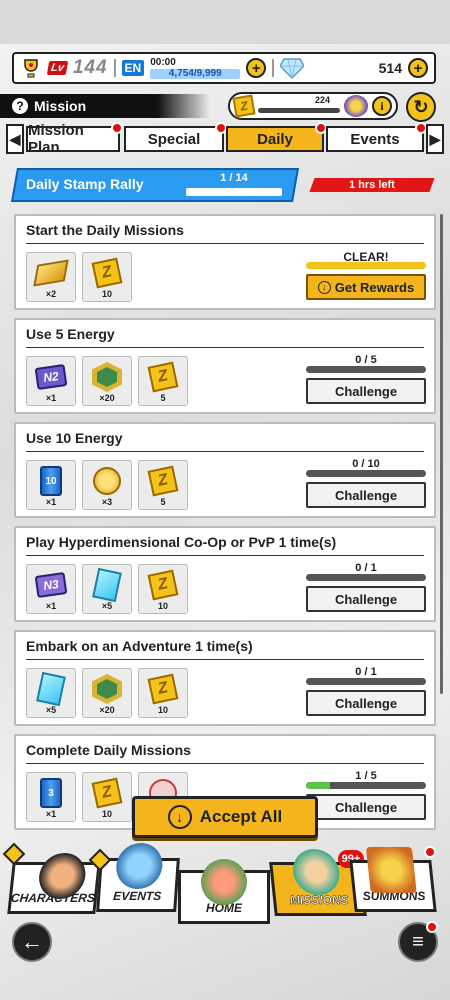 Image resolution: width=450 pixels, height=1000 pixels. I want to click on add-energy-button: +, so click(256, 68).